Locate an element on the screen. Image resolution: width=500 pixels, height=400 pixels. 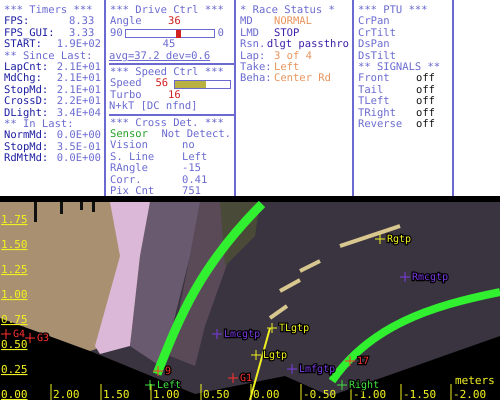
timer-value: 0.0E+00 is located at coordinates (78, 159).